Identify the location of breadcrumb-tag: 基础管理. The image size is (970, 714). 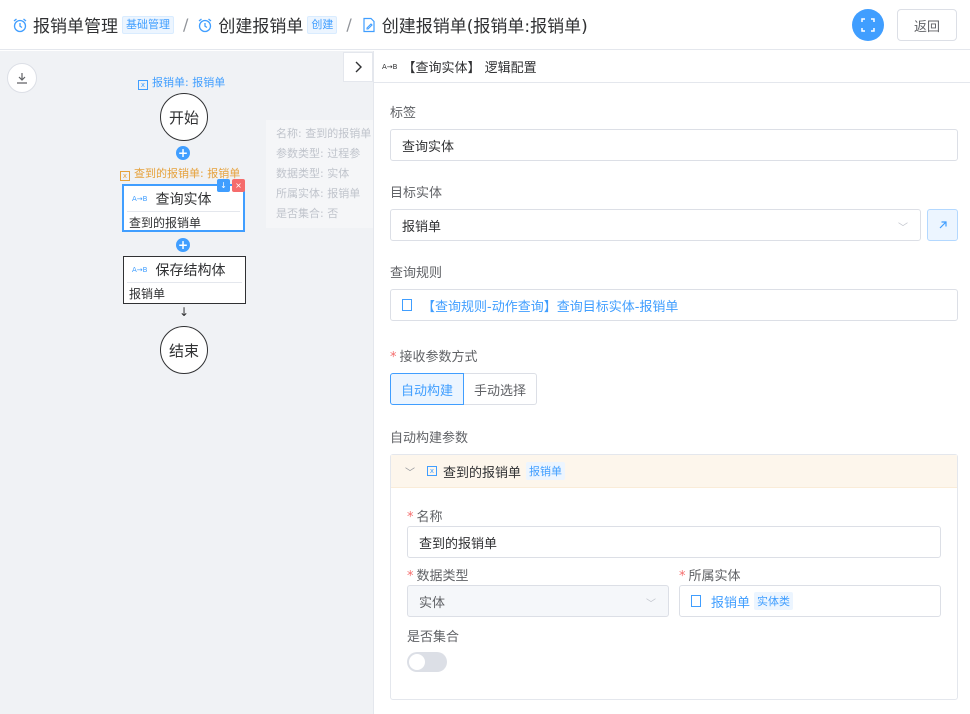
(148, 24).